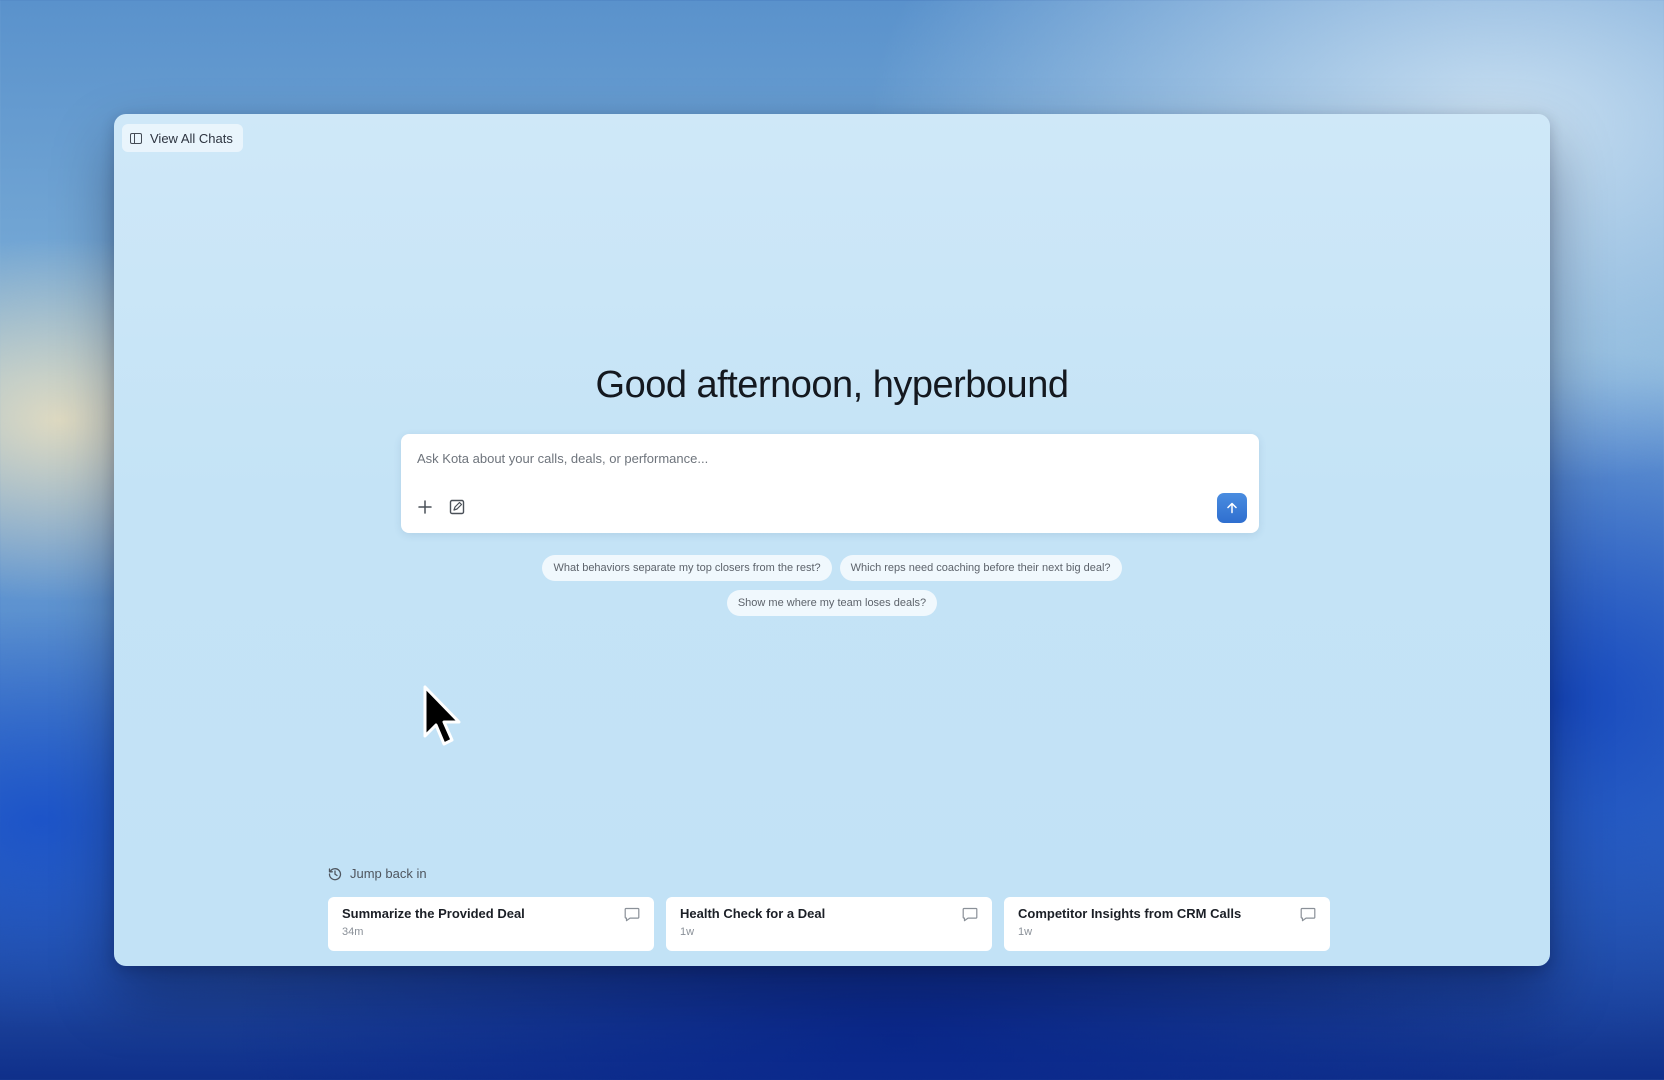 This screenshot has width=1664, height=1080. I want to click on chat-input, so click(817, 458).